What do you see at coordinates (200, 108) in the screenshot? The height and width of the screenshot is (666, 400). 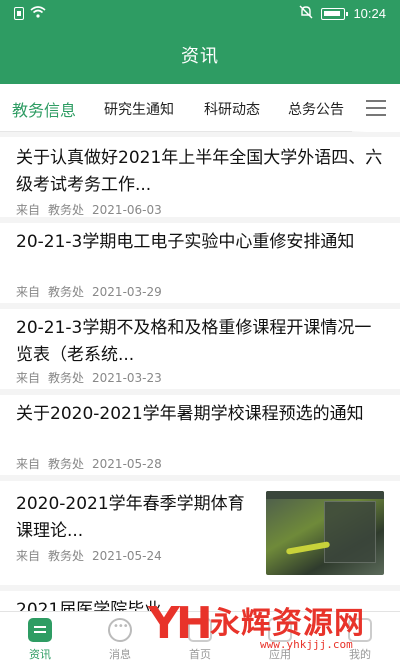 I see `category-tabs: 教务信息 研究生通知 科研动态 总务公告` at bounding box center [200, 108].